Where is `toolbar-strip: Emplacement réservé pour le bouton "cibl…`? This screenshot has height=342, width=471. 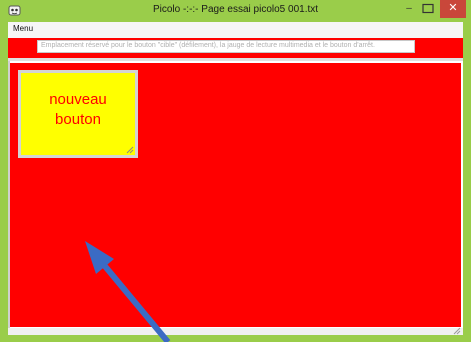 toolbar-strip: Emplacement réservé pour le bouton "cibl… is located at coordinates (235, 48).